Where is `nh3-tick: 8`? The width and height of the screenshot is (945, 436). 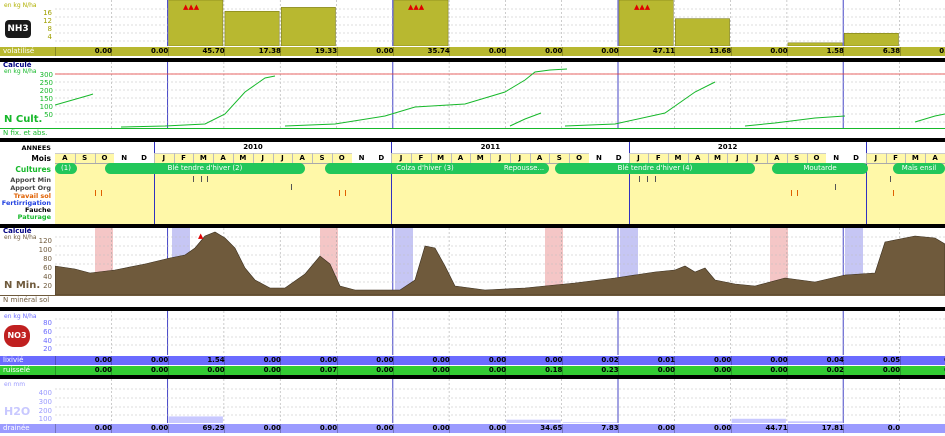
nh3-tick: 8 is located at coordinates (49, 29).